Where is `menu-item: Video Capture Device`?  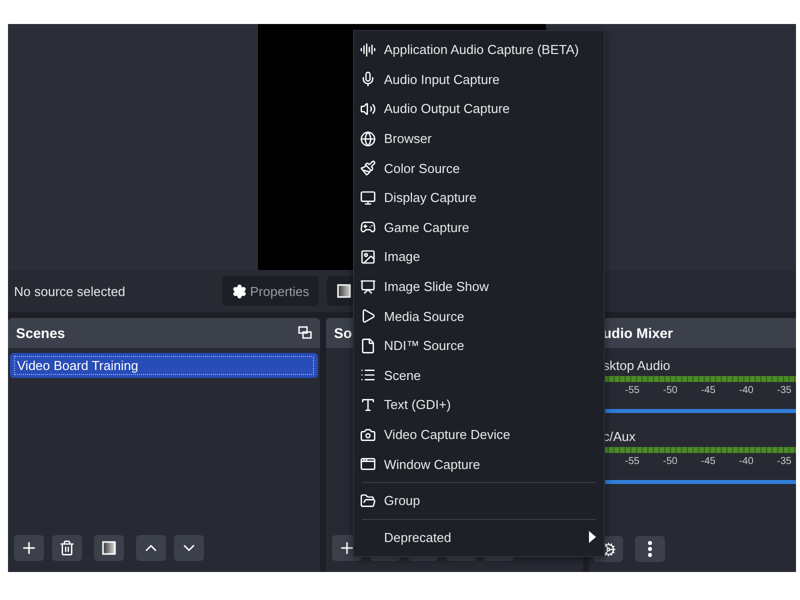
menu-item: Video Capture Device is located at coordinates (479, 435).